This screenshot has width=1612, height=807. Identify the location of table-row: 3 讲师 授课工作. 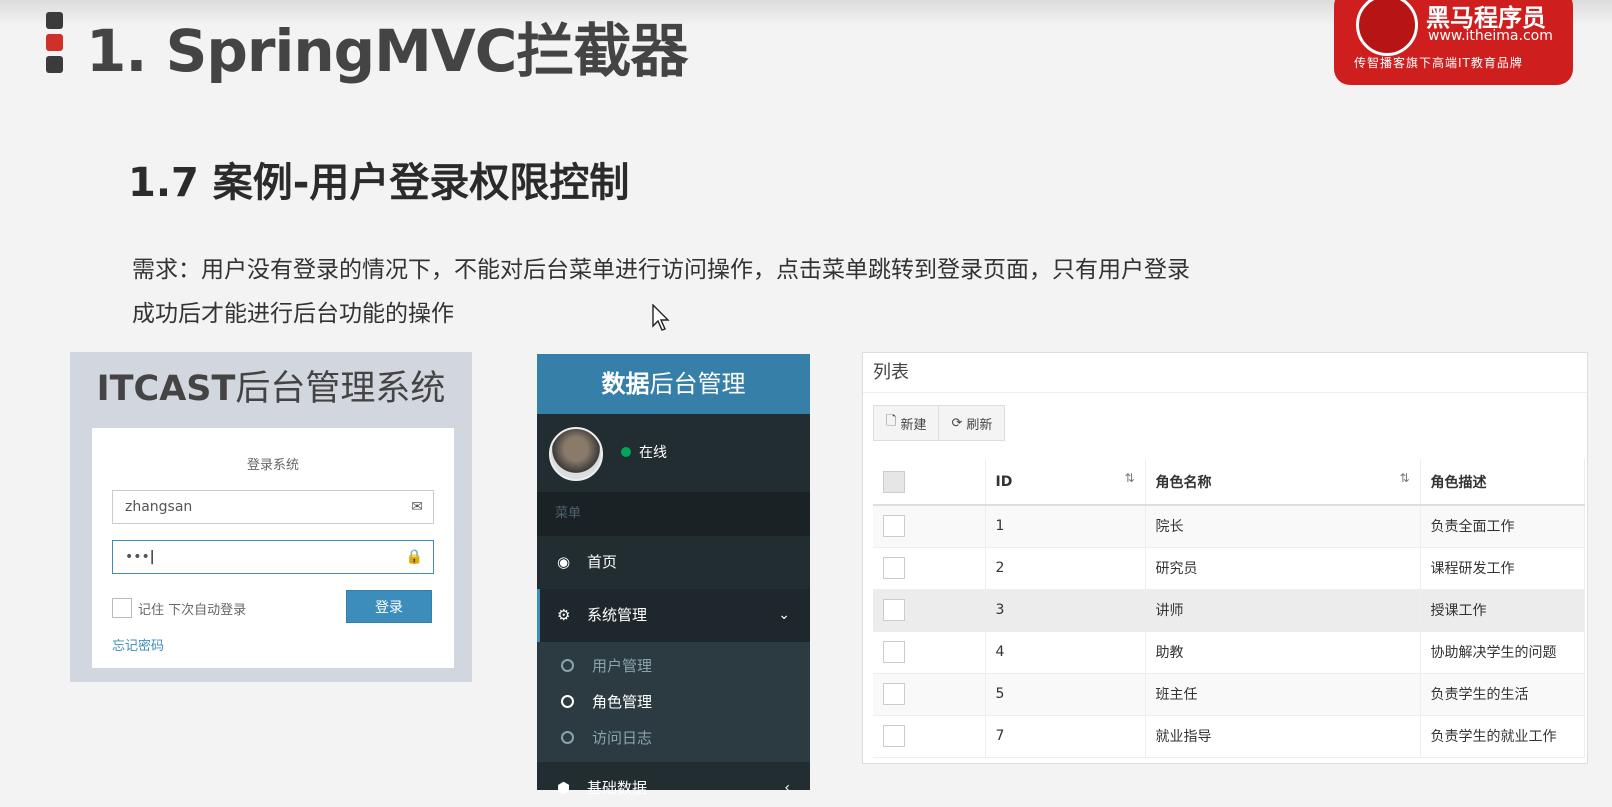
(1229, 610).